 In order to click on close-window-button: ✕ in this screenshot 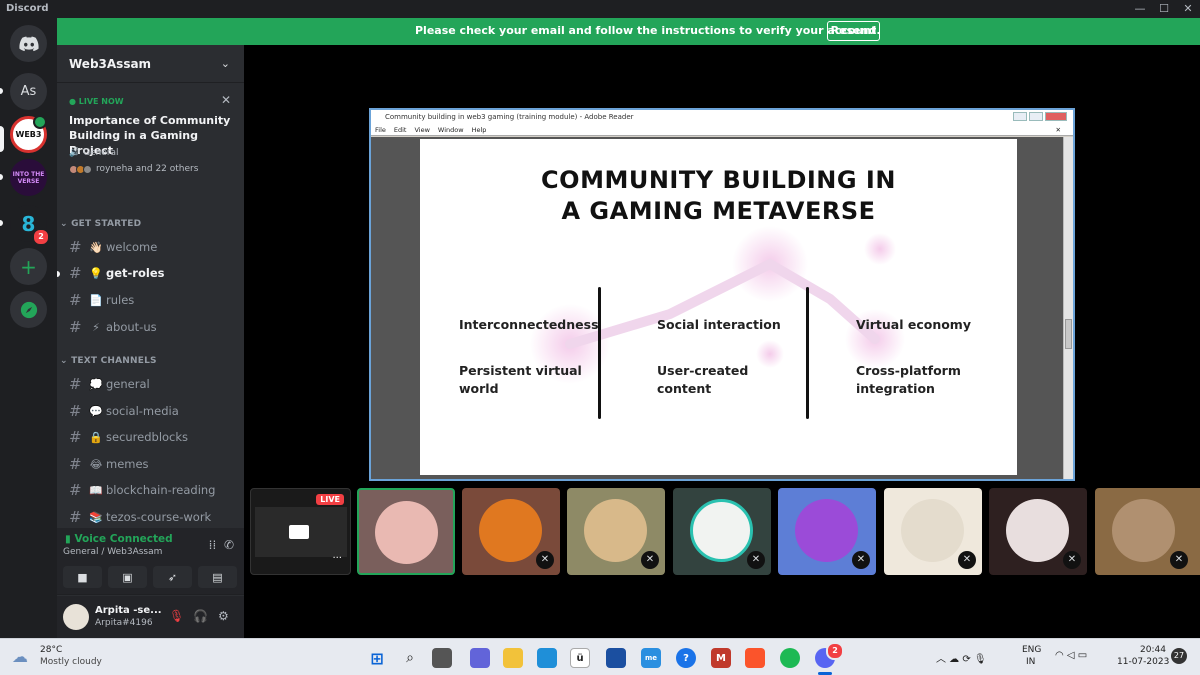, I will do `click(1188, 9)`.